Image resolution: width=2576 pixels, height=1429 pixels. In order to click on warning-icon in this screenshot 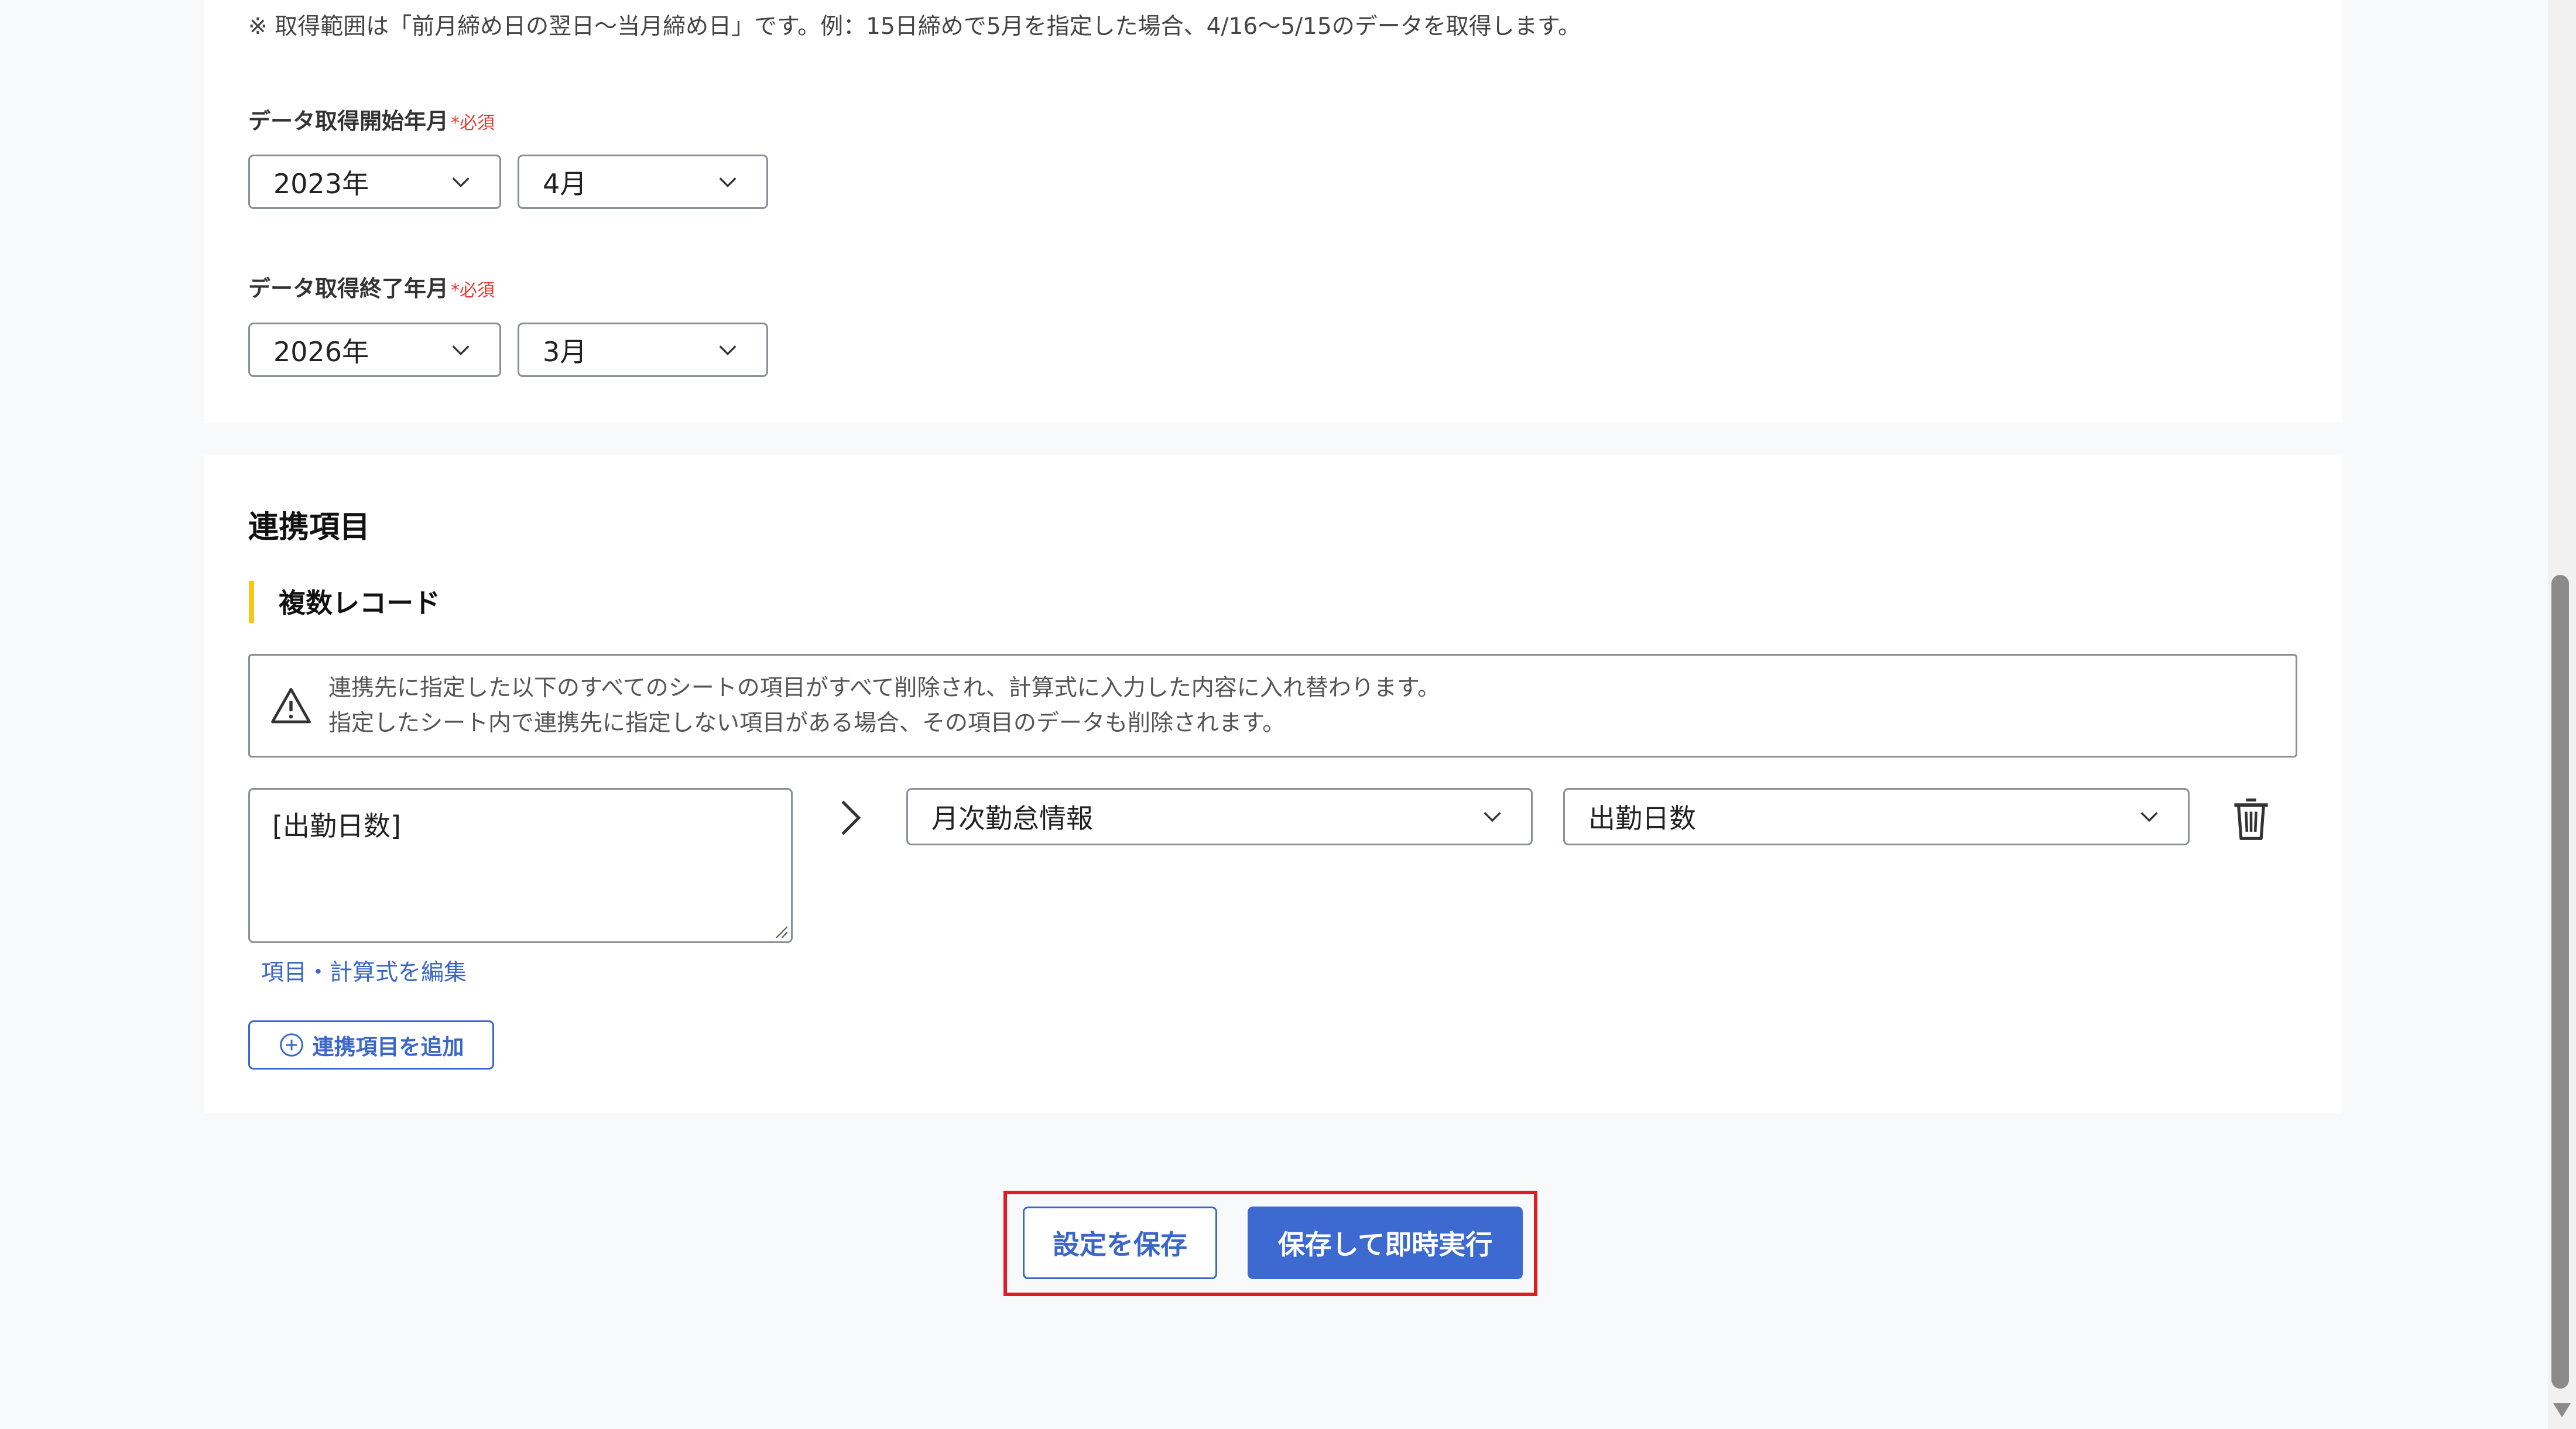, I will do `click(291, 706)`.